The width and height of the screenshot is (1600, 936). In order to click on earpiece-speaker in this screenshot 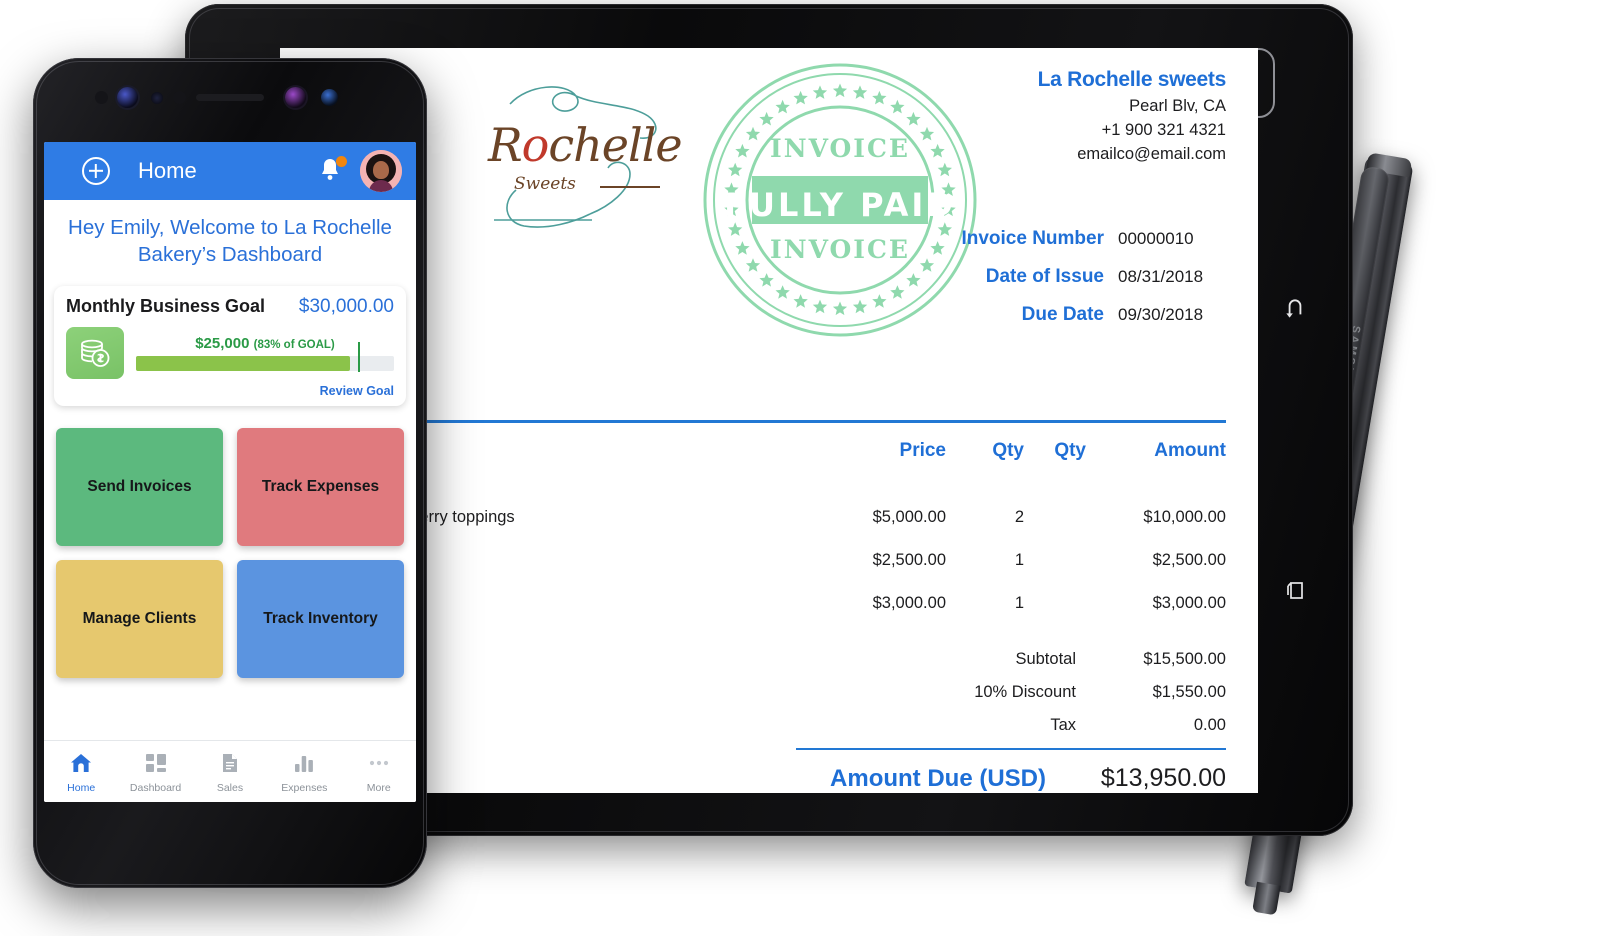, I will do `click(230, 97)`.